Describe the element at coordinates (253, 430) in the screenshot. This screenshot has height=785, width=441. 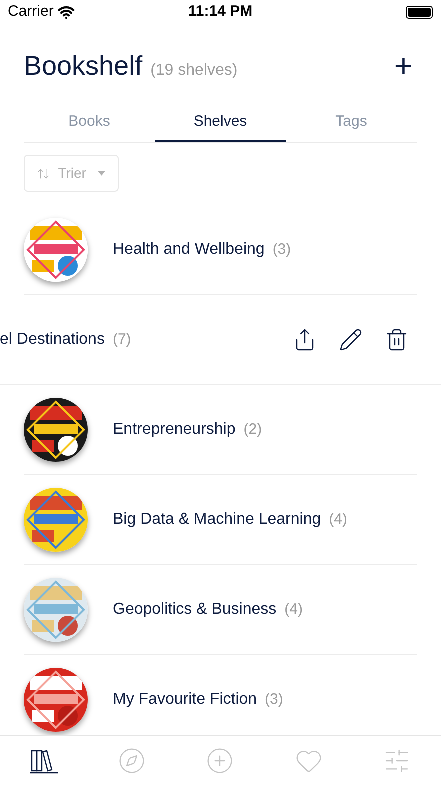
I see `book-count: (2)` at that location.